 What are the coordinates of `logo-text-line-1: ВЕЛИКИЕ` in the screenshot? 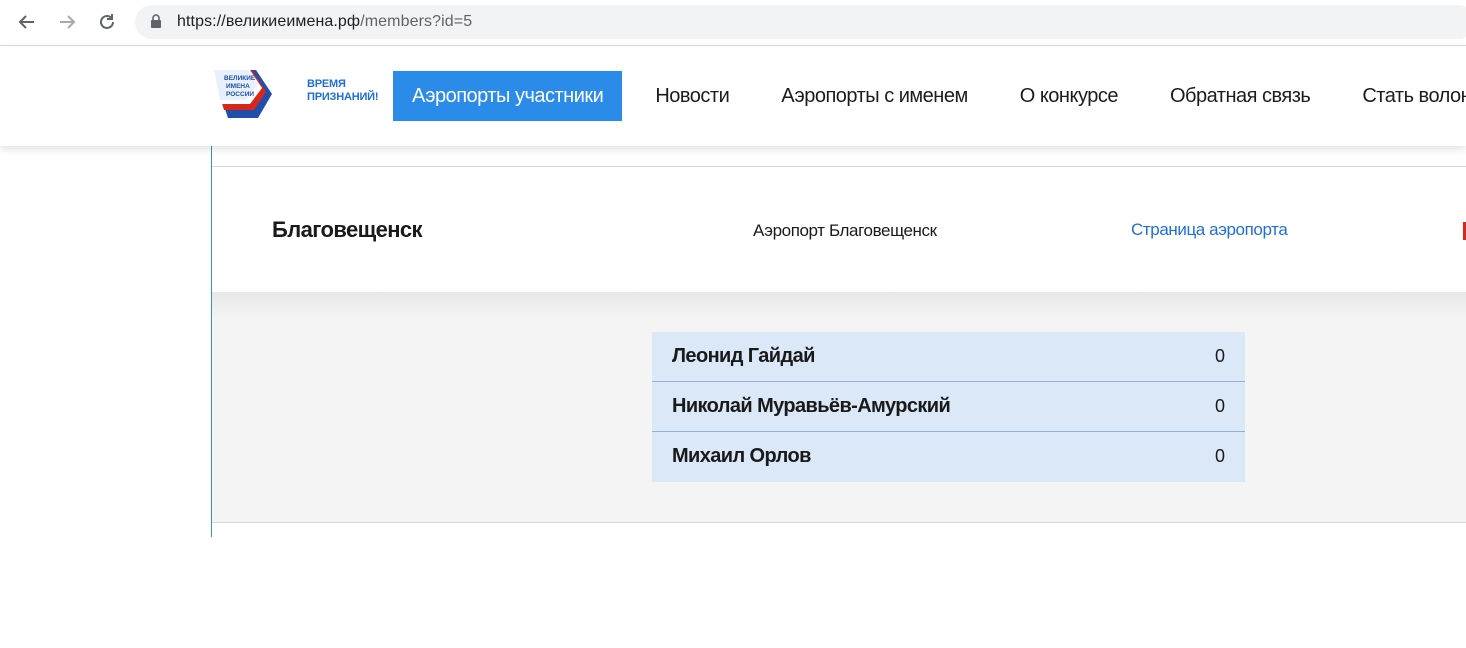 It's located at (240, 78).